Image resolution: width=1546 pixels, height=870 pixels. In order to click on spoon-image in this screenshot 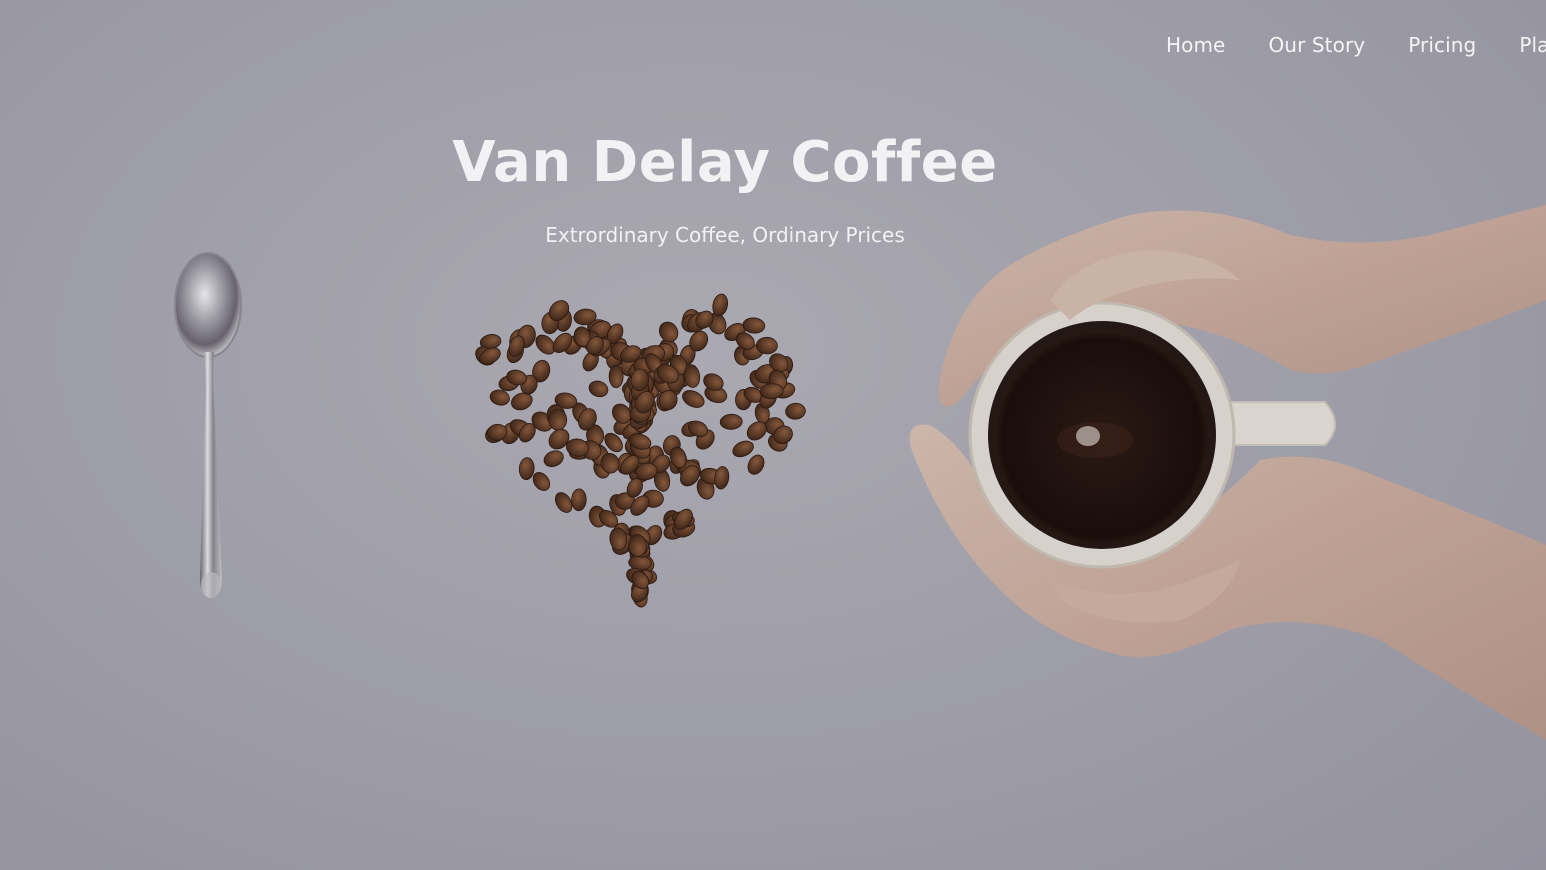, I will do `click(208, 425)`.